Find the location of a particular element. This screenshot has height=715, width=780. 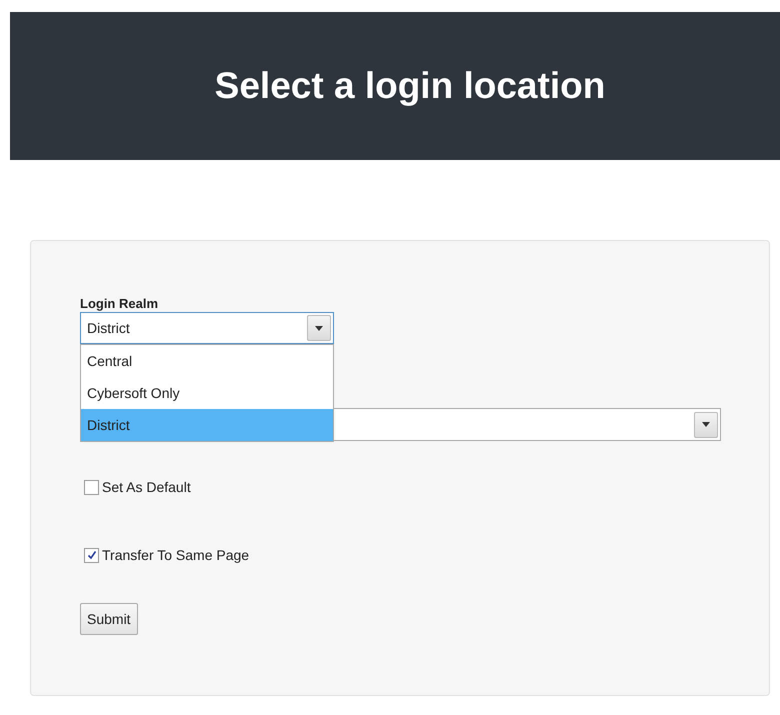

checkmark-icon is located at coordinates (91, 555).